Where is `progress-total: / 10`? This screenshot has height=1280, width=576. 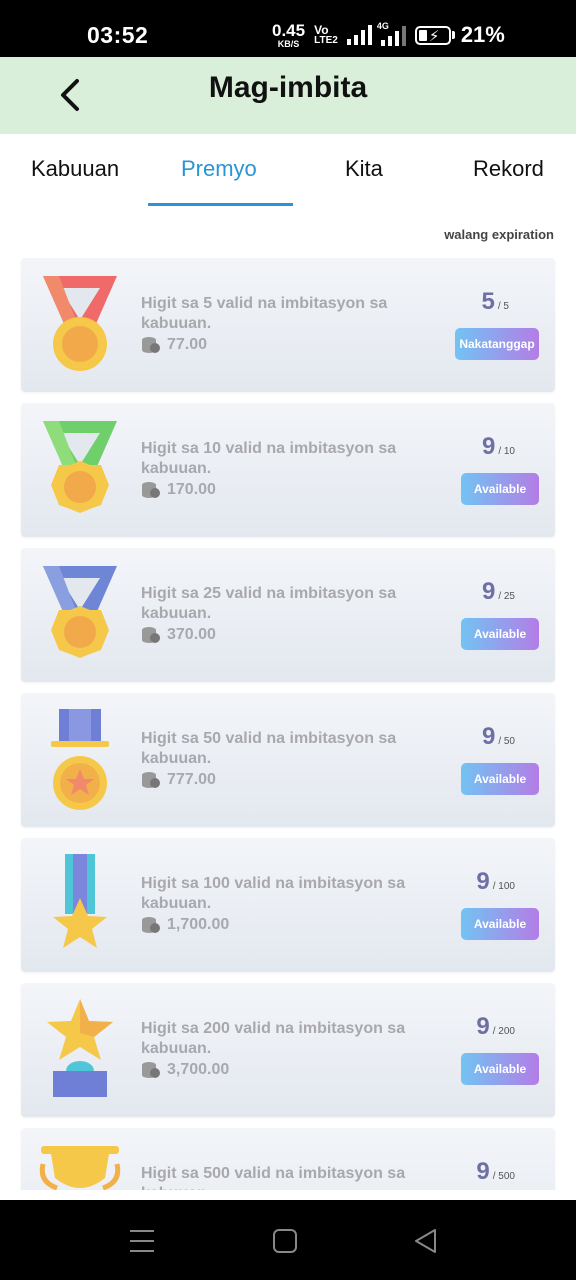 progress-total: / 10 is located at coordinates (506, 451).